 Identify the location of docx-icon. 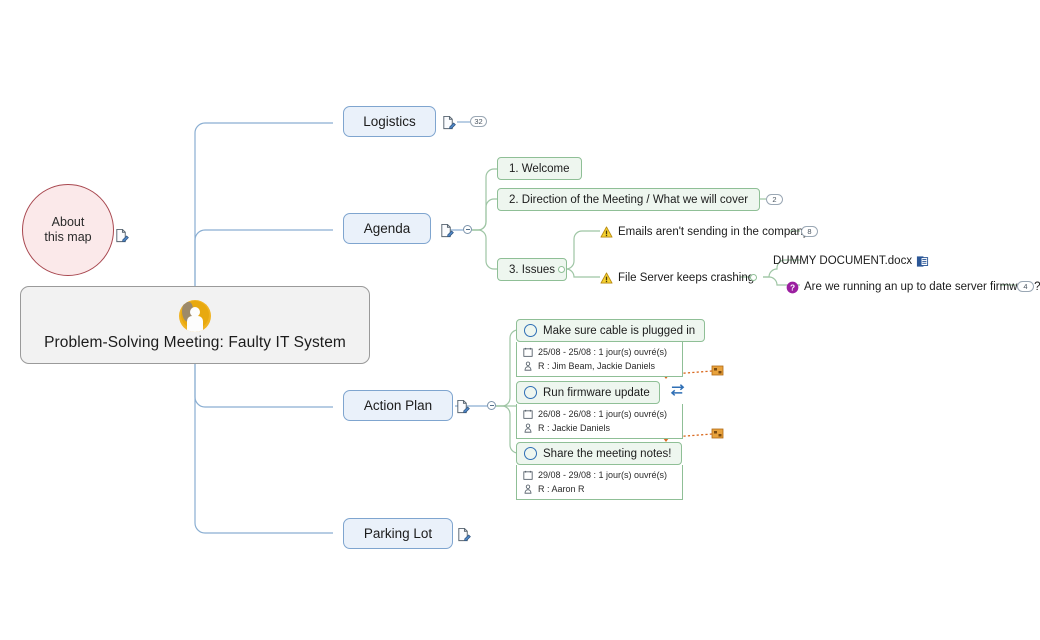
(922, 261).